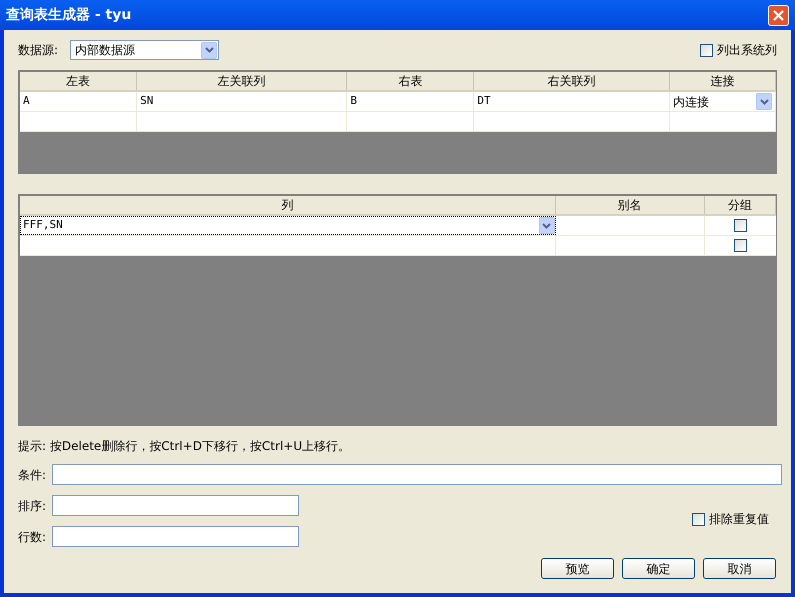  I want to click on datasource-label: 数据源:, so click(39, 50).